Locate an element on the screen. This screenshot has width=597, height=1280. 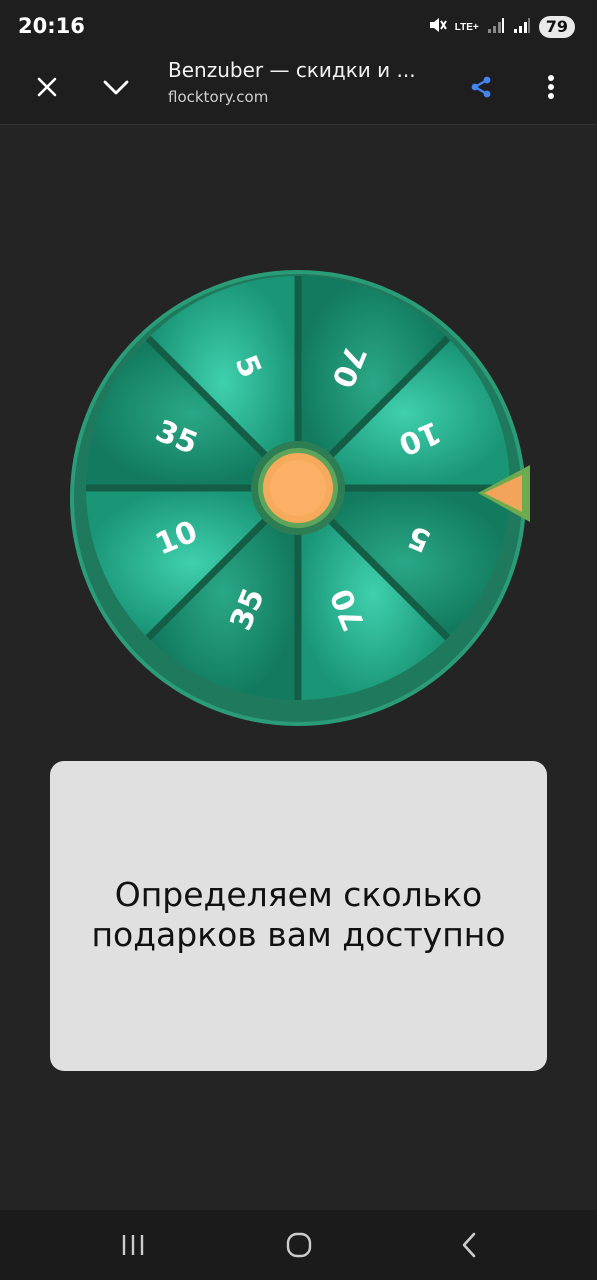
close-icon is located at coordinates (47, 87).